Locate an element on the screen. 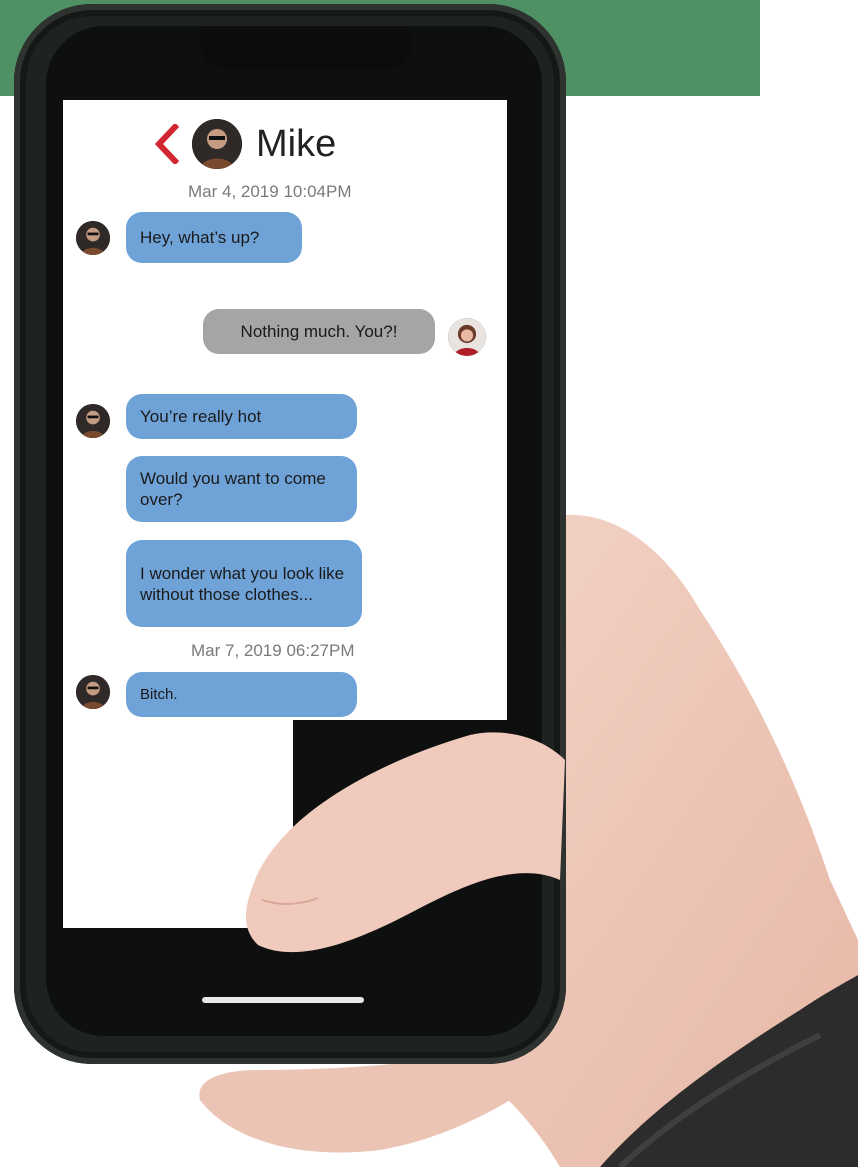  message-bubble-incoming: Would you want to come over? is located at coordinates (241, 489).